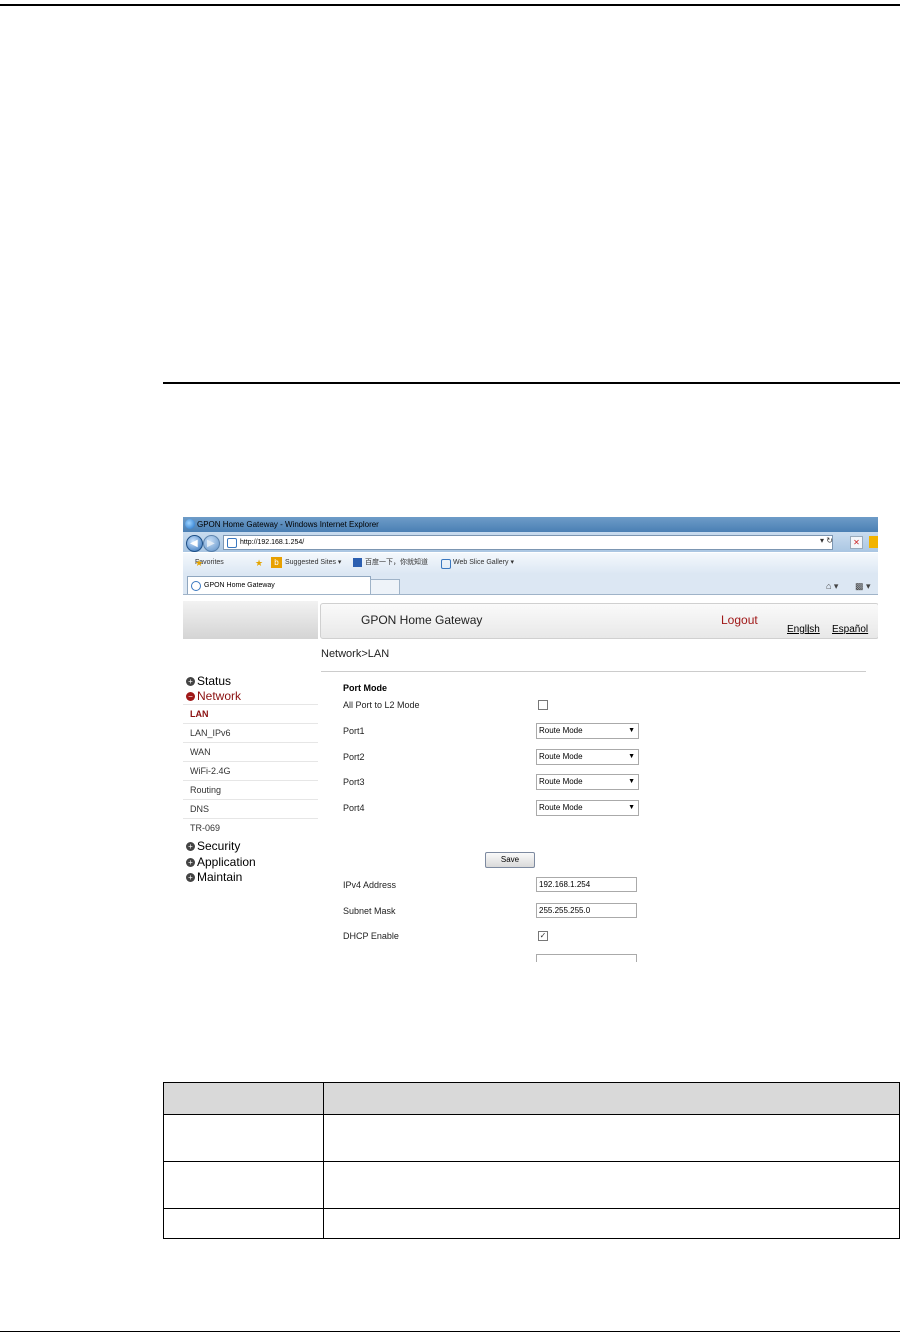 This screenshot has width=900, height=1343. Describe the element at coordinates (803, 629) in the screenshot. I see `lang-english-link: English` at that location.